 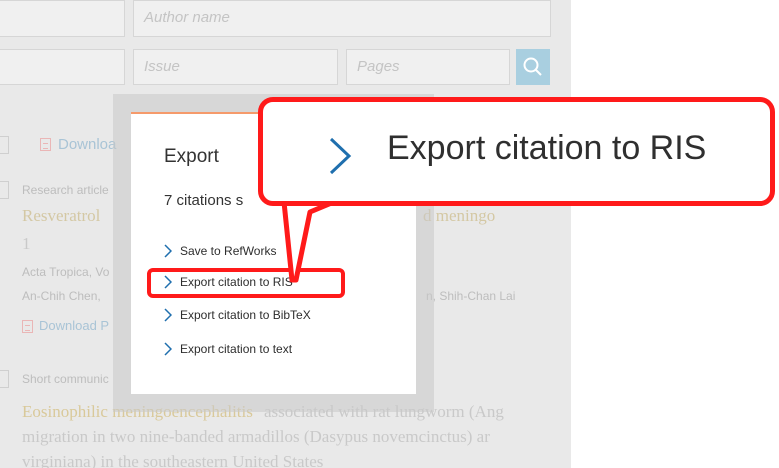 I want to click on search-button, so click(x=533, y=67).